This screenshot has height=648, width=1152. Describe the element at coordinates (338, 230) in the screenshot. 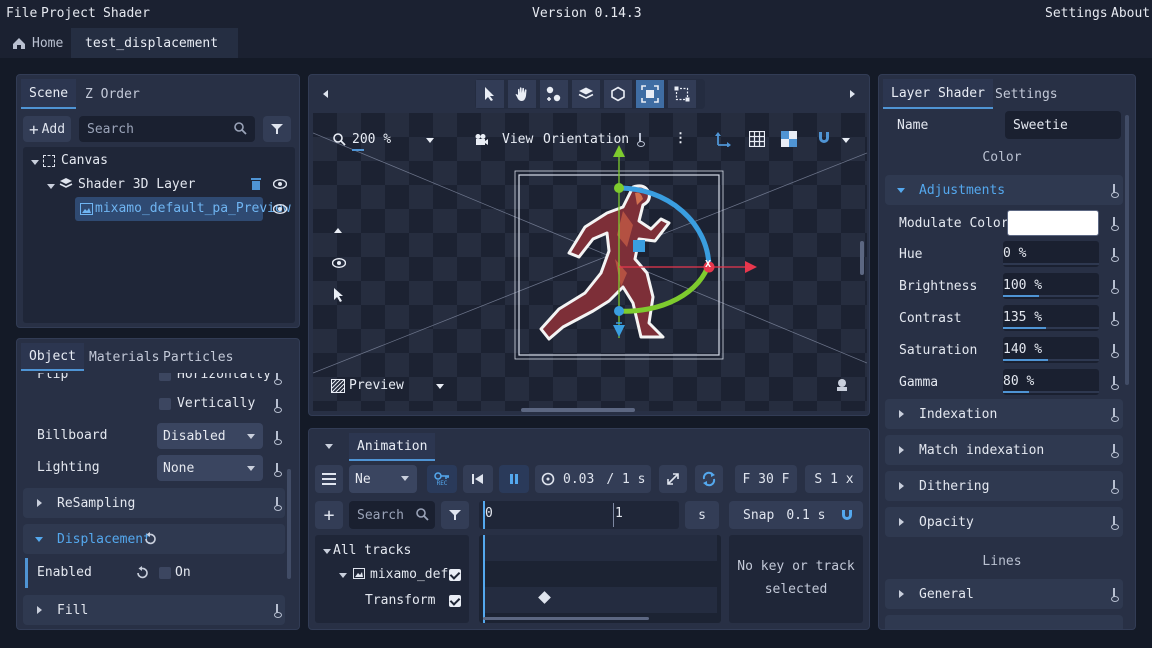

I see `chevron-up-icon` at that location.